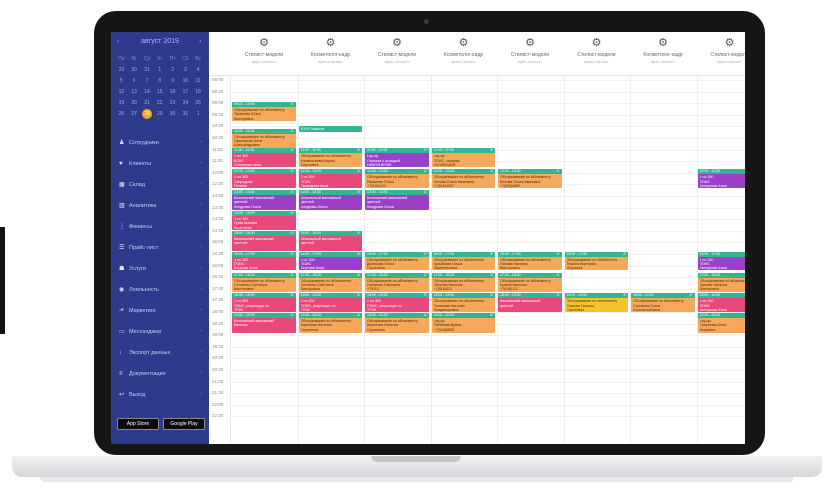 Image resolution: width=834 pixels, height=487 pixels. Describe the element at coordinates (185, 81) in the screenshot. I see `calendar-day: 10` at that location.